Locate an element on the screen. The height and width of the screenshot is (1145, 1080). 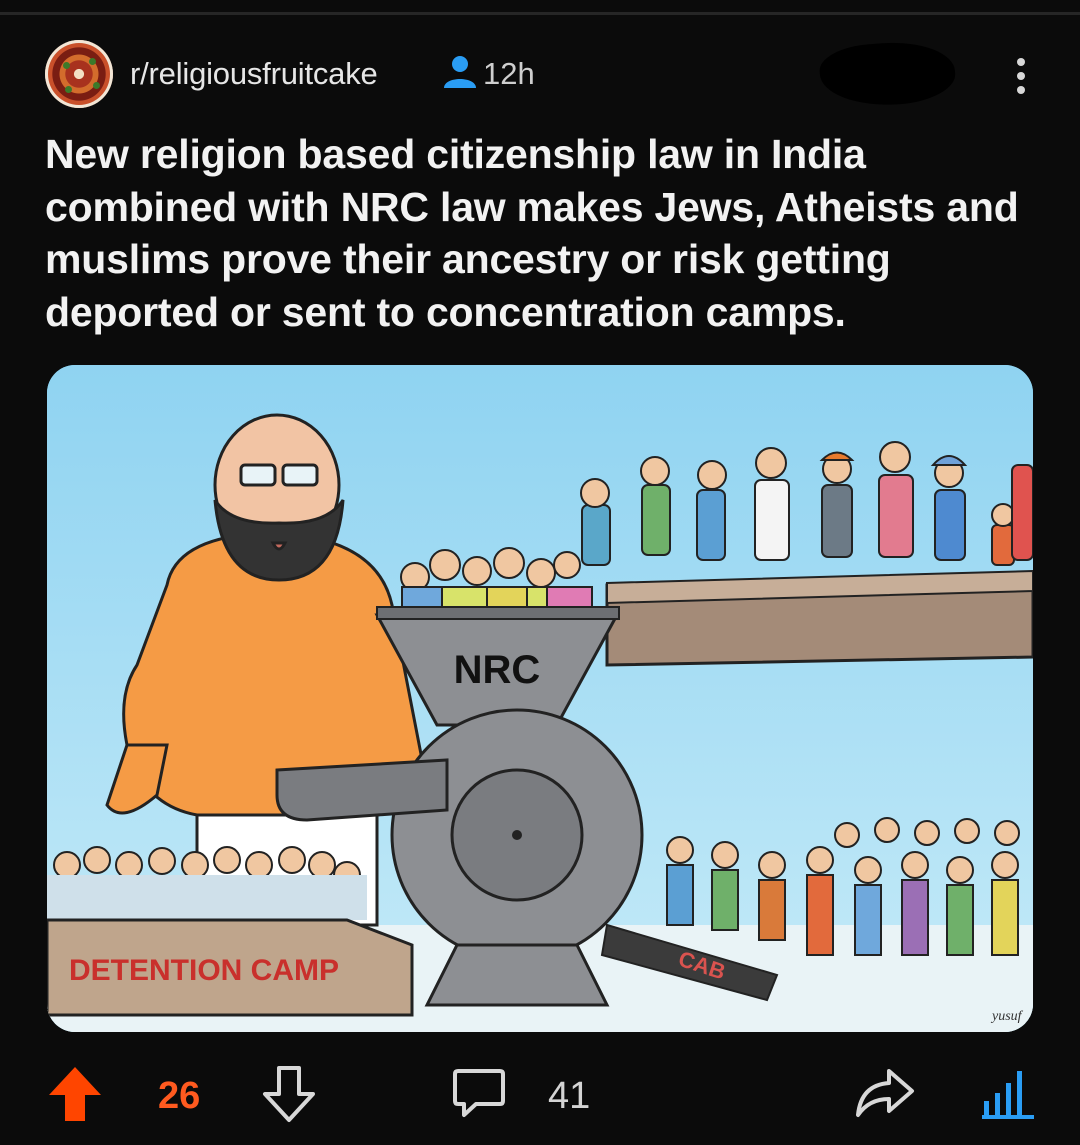
post-header: r/religiousfruitcake 12h is located at coordinates (545, 74).